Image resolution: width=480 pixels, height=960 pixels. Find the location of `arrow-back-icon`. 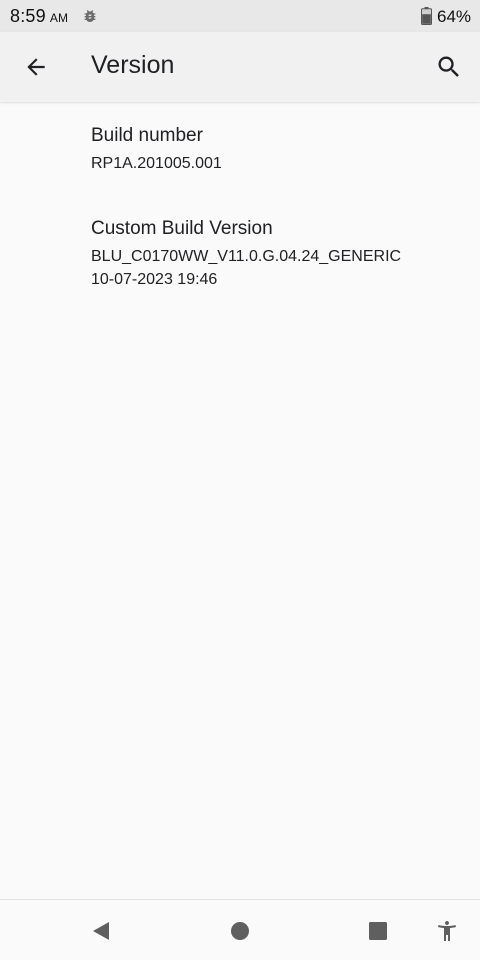

arrow-back-icon is located at coordinates (36, 67).